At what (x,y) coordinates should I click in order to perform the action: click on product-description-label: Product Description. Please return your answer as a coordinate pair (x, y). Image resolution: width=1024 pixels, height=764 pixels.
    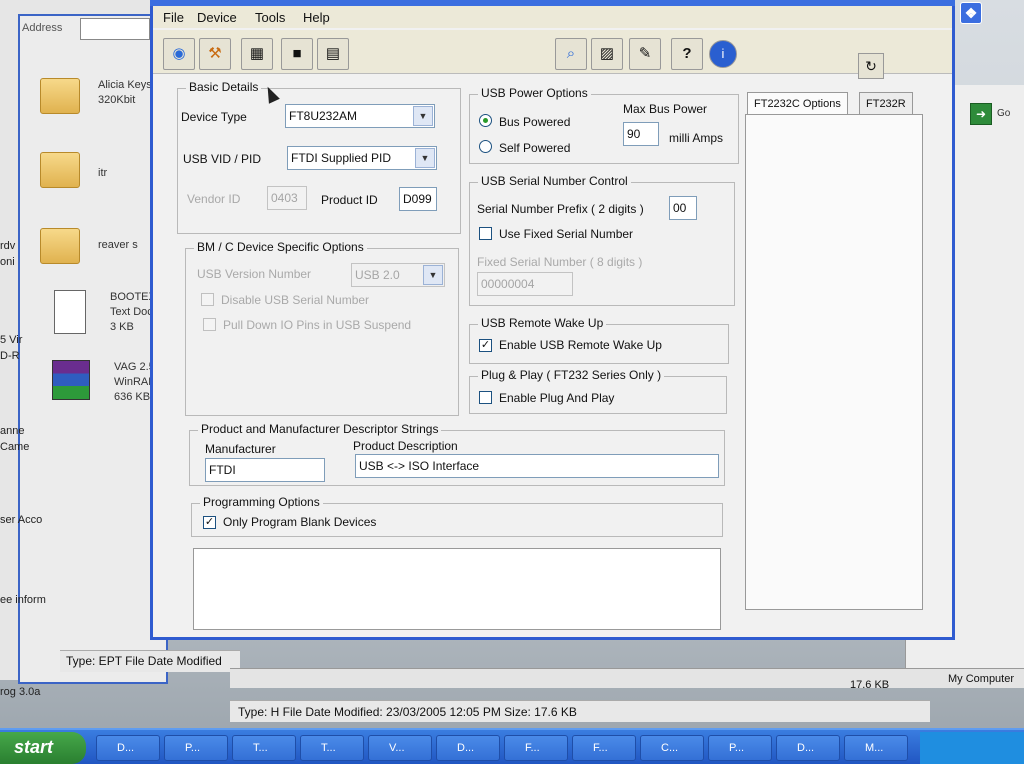
    Looking at the image, I should click on (405, 446).